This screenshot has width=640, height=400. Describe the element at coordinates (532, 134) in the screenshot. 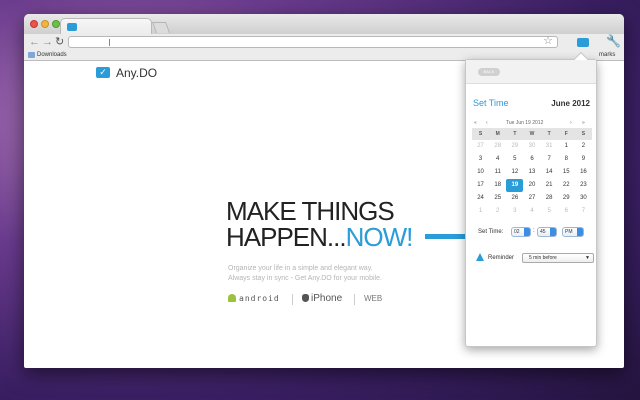

I see `weekday-header: W` at that location.